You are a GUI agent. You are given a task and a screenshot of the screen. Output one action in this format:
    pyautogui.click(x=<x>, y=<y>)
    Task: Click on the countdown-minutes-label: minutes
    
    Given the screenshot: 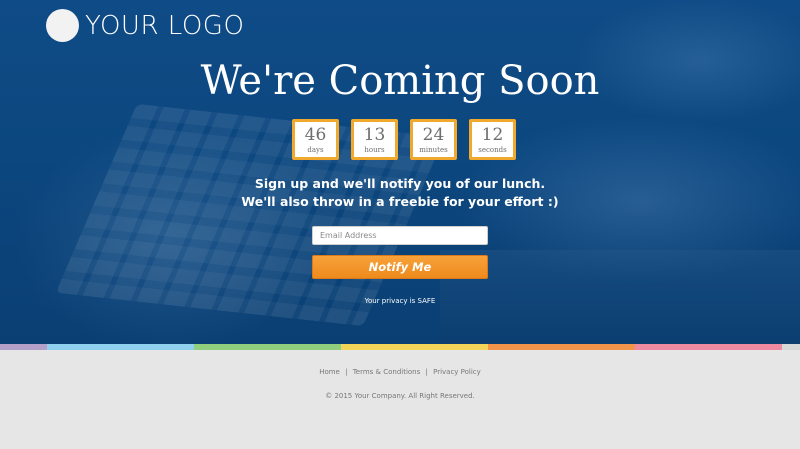 What is the action you would take?
    pyautogui.click(x=433, y=150)
    